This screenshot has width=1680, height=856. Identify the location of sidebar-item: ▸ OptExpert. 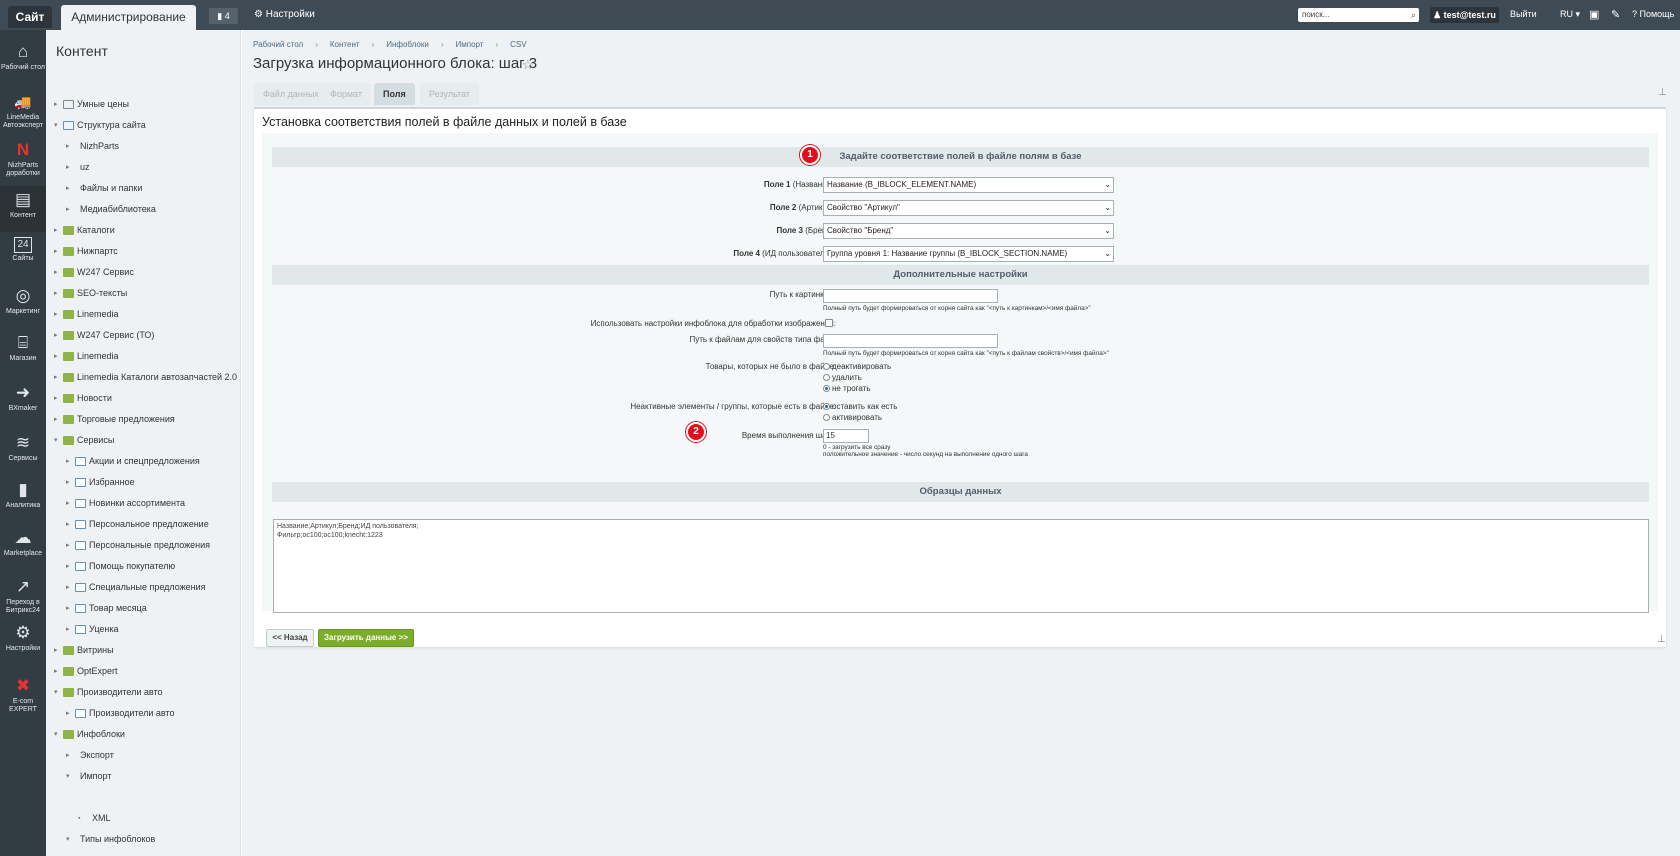
(143, 671).